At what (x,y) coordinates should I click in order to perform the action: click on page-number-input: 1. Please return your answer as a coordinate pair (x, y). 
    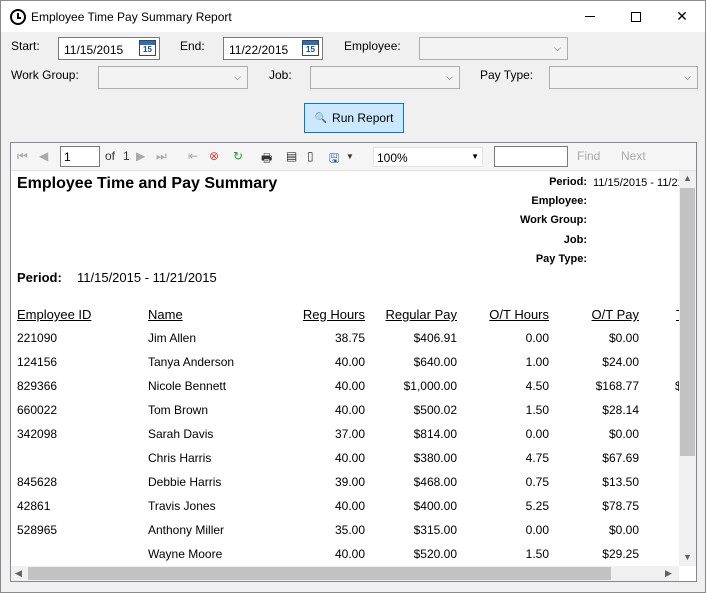
    Looking at the image, I should click on (80, 156).